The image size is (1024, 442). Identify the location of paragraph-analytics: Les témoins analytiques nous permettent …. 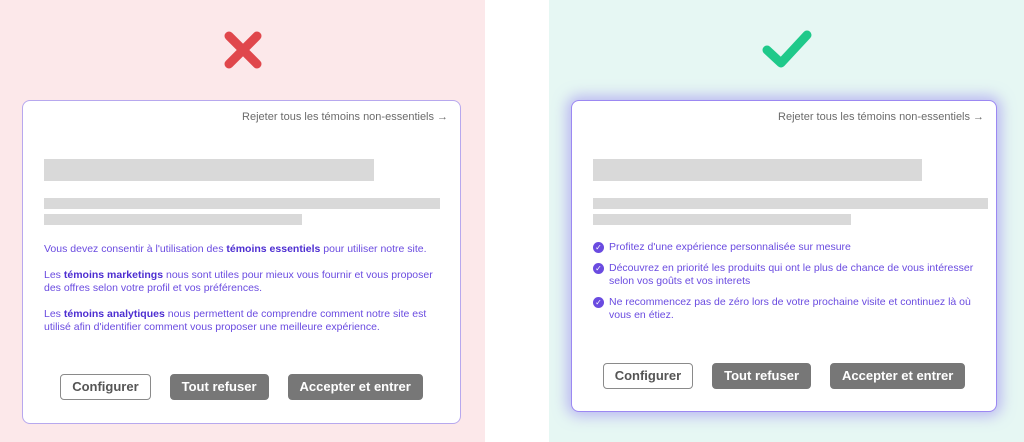
(235, 320).